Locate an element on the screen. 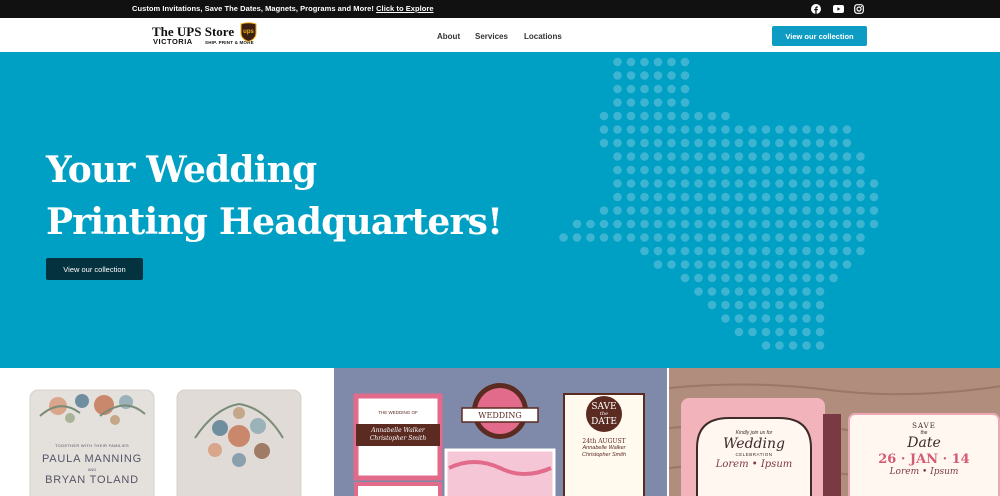  card1-small: TOGETHER WITH THEIR FAMILIES is located at coordinates (92, 445).